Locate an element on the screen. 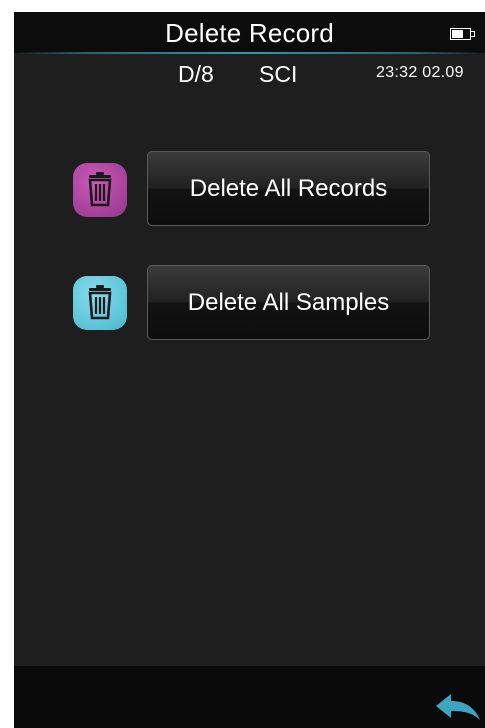  delete-all-samples-button: Delete All Samples is located at coordinates (288, 302).